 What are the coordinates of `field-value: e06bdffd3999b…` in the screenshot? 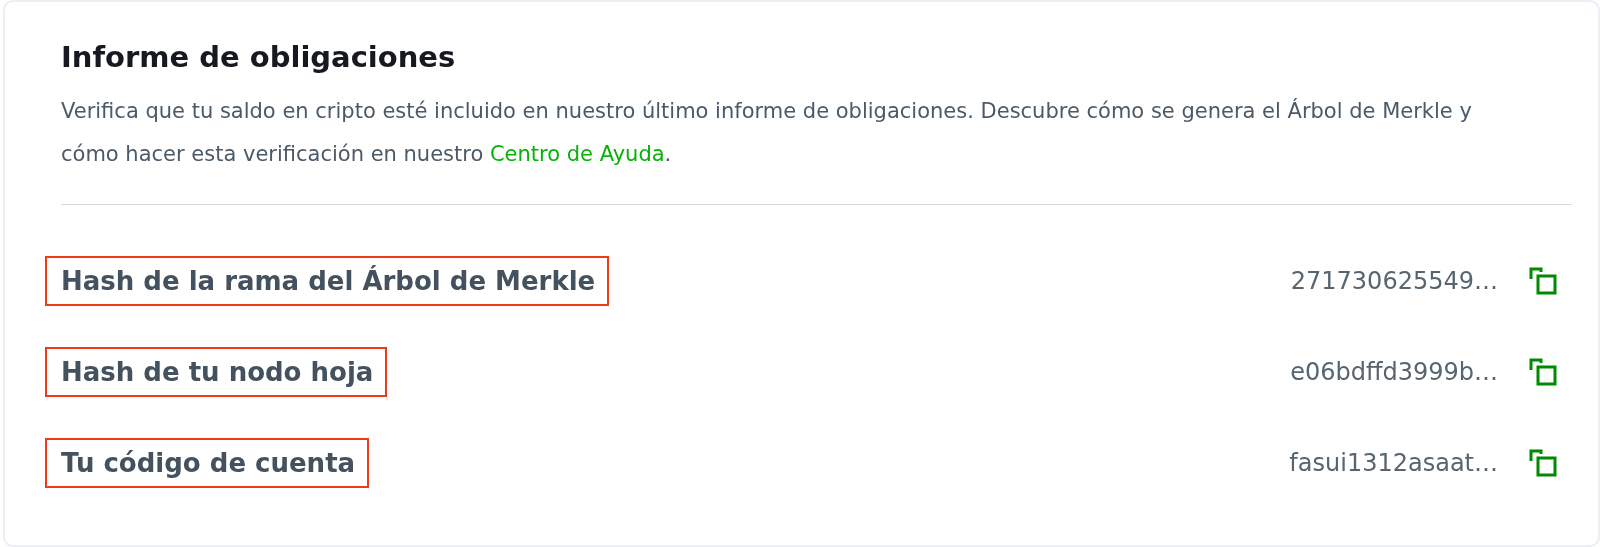 It's located at (1394, 371).